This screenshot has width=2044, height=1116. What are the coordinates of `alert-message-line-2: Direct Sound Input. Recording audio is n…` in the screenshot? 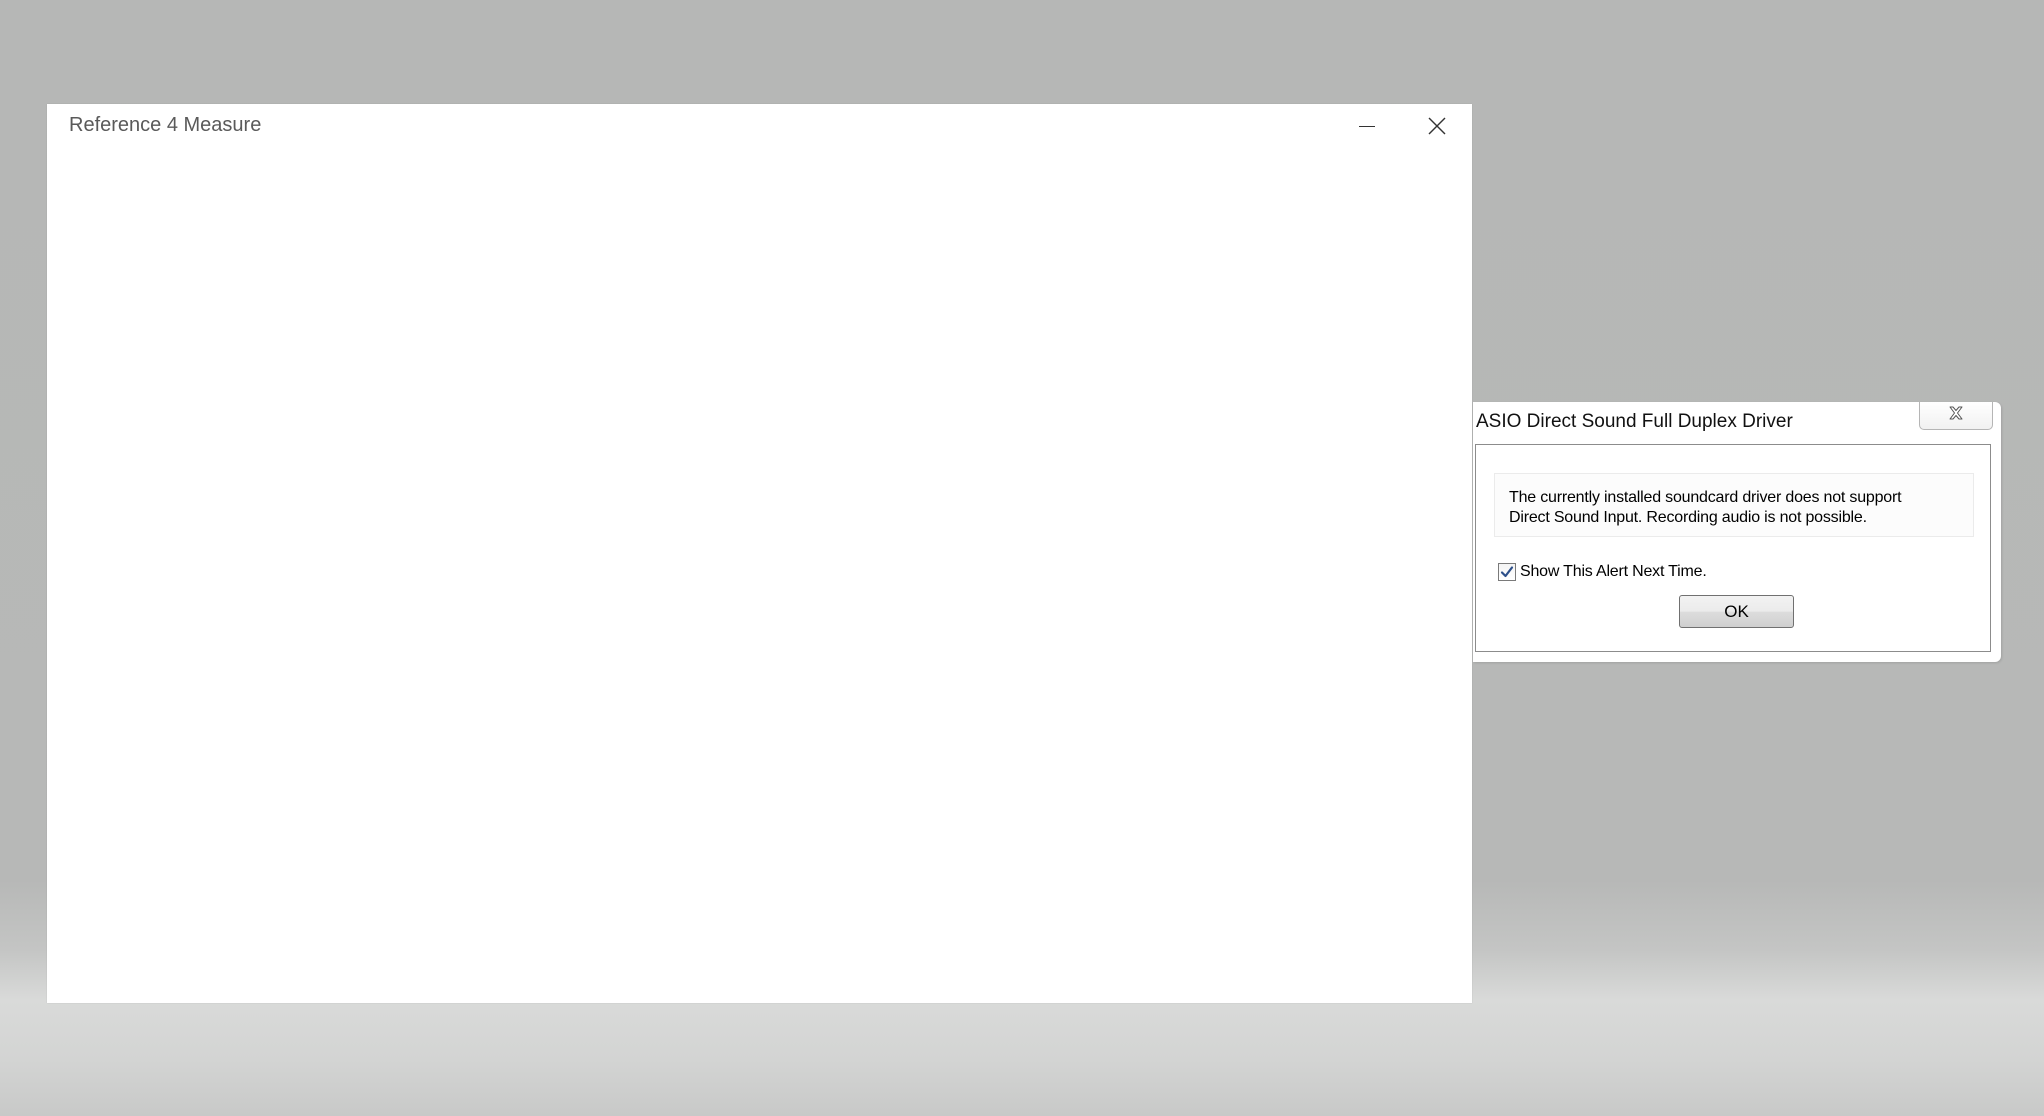 It's located at (1688, 517).